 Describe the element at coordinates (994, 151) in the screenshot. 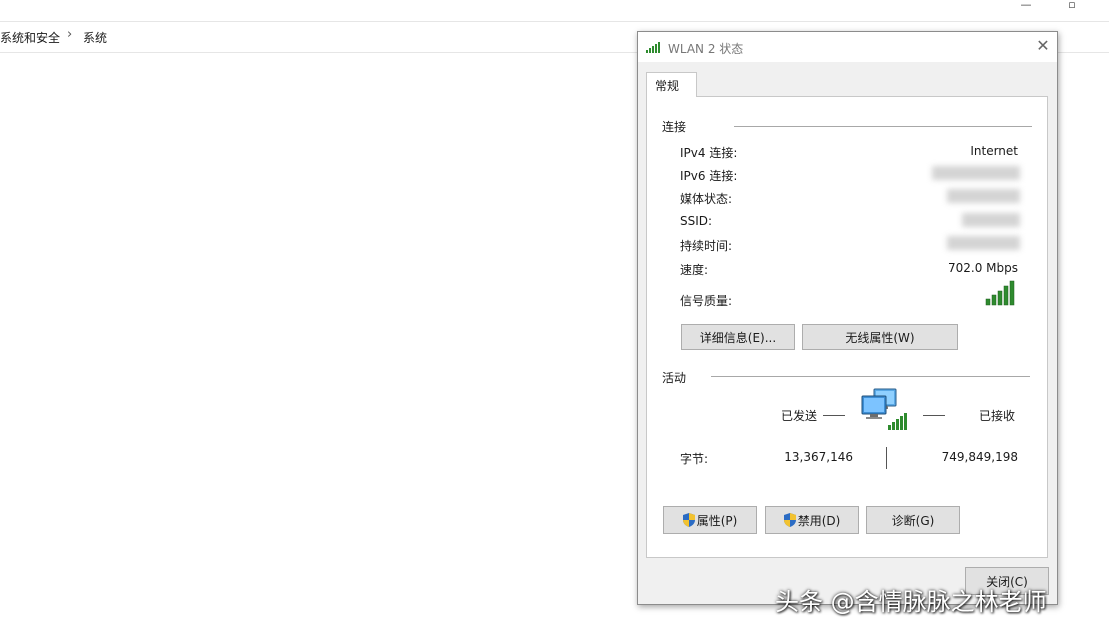

I see `ipv4-value: Internet` at that location.